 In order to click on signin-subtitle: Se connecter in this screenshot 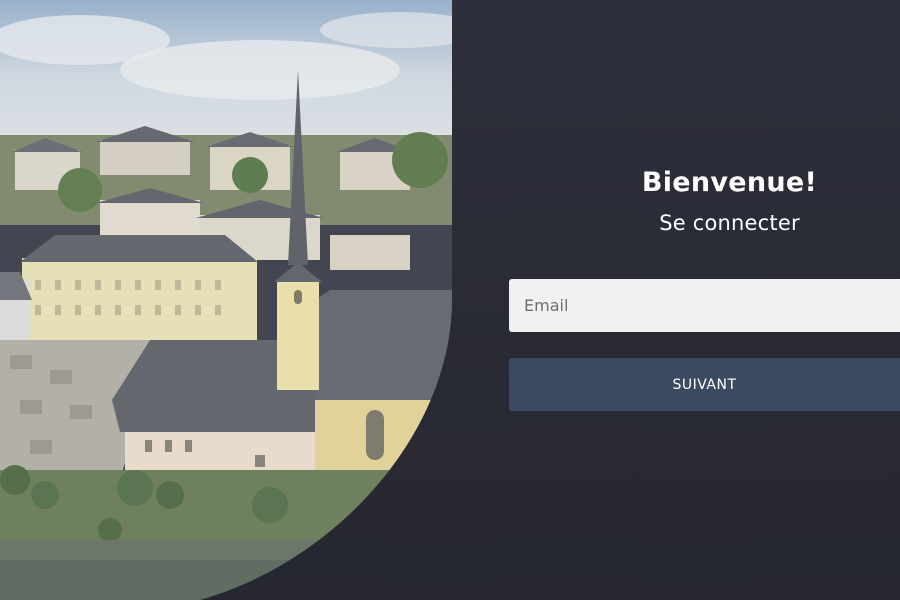, I will do `click(729, 223)`.